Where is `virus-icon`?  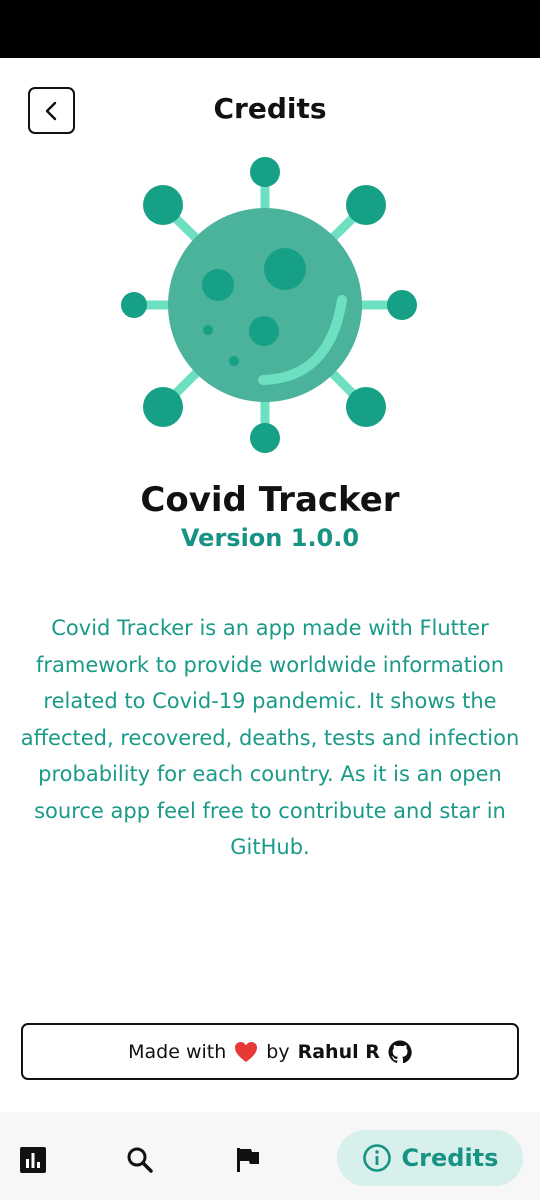
virus-icon is located at coordinates (269, 305).